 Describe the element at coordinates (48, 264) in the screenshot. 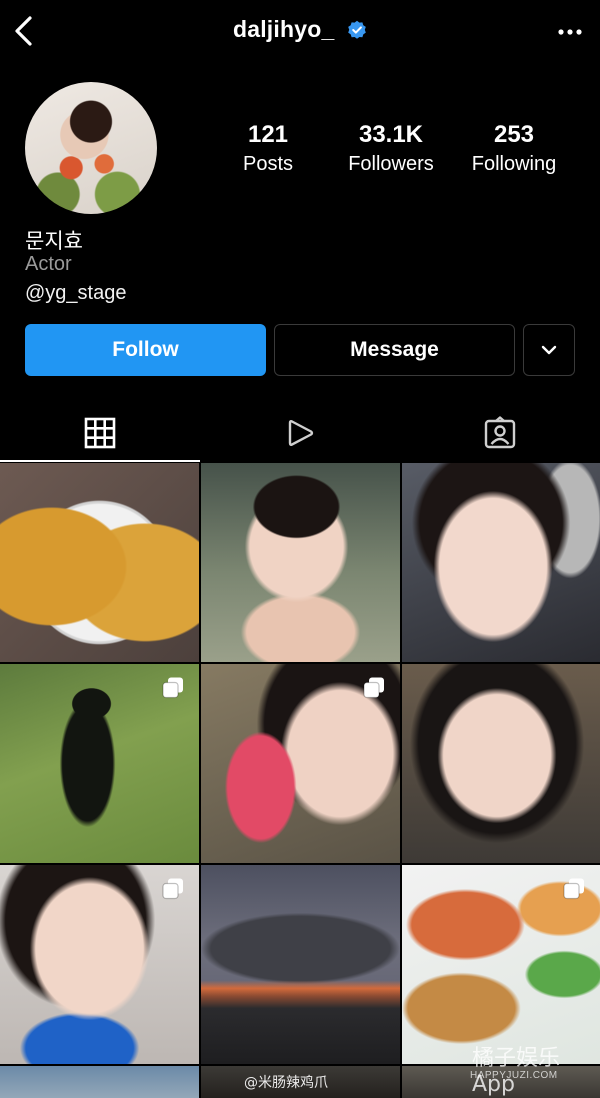

I see `profile-category: Actor` at that location.